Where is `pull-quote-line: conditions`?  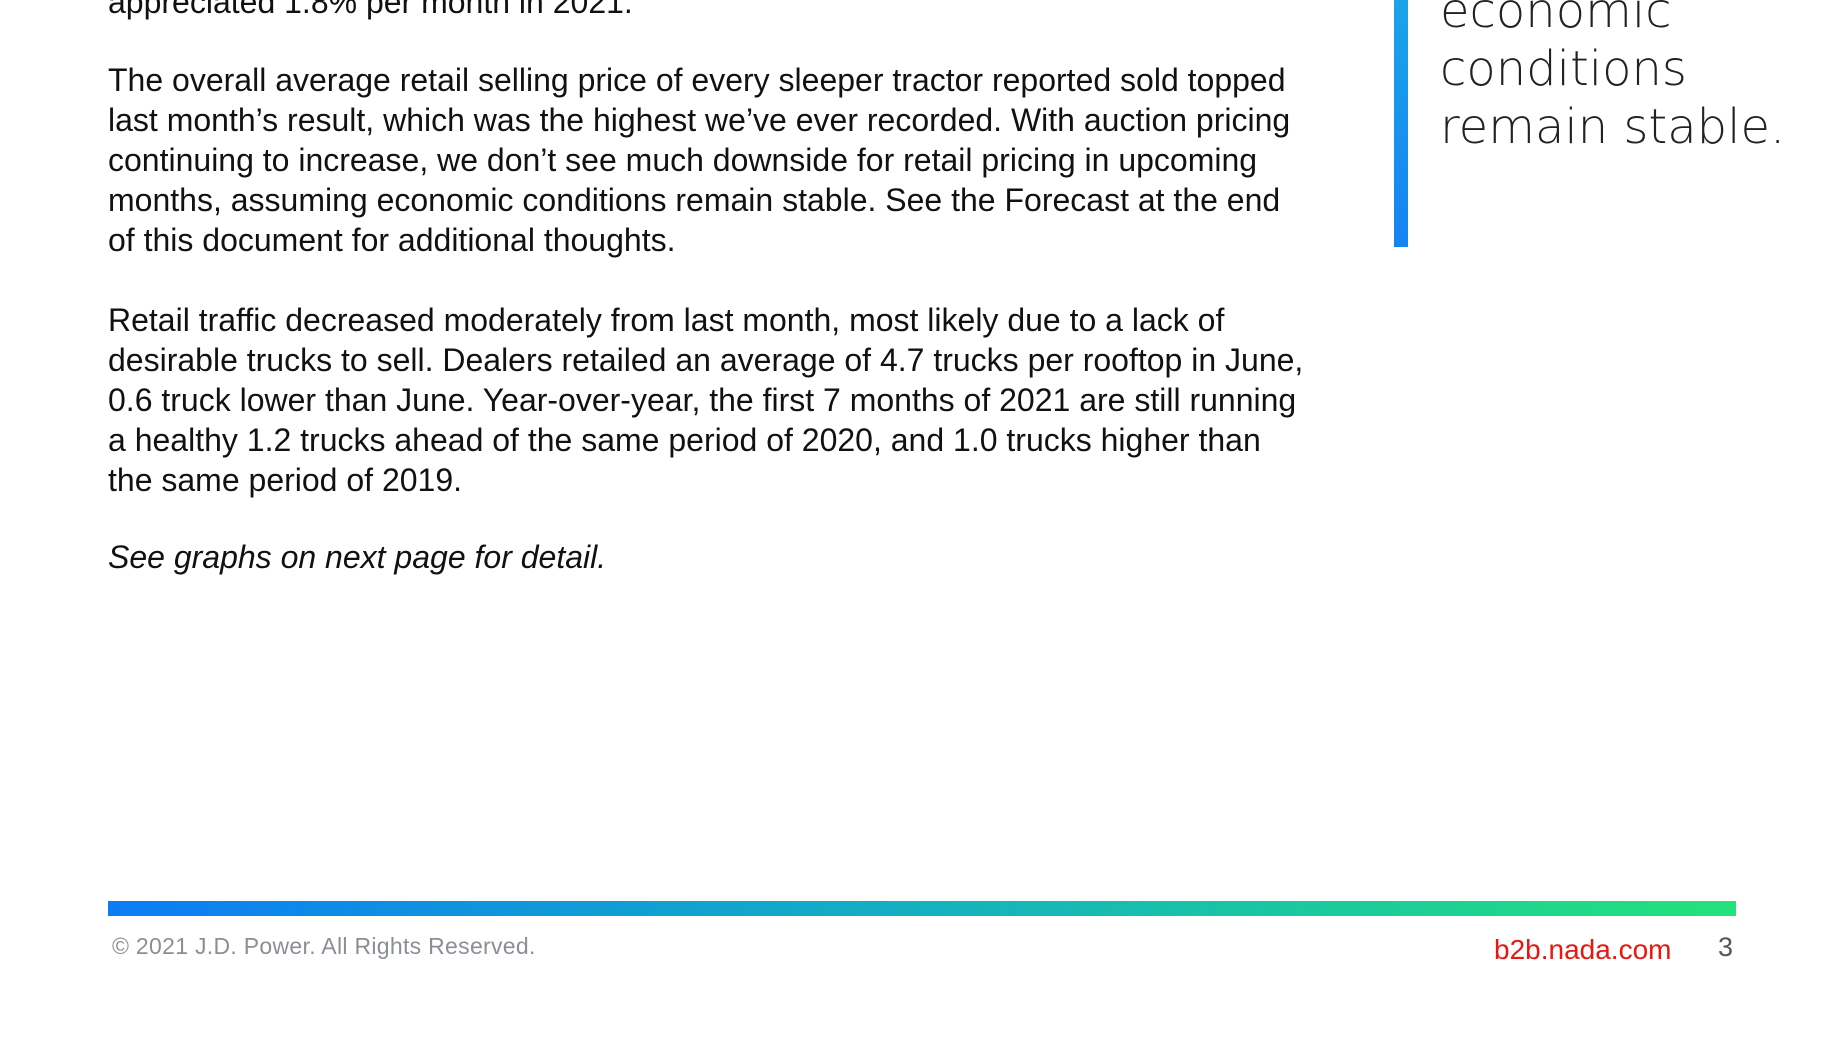 pull-quote-line: conditions is located at coordinates (1563, 69).